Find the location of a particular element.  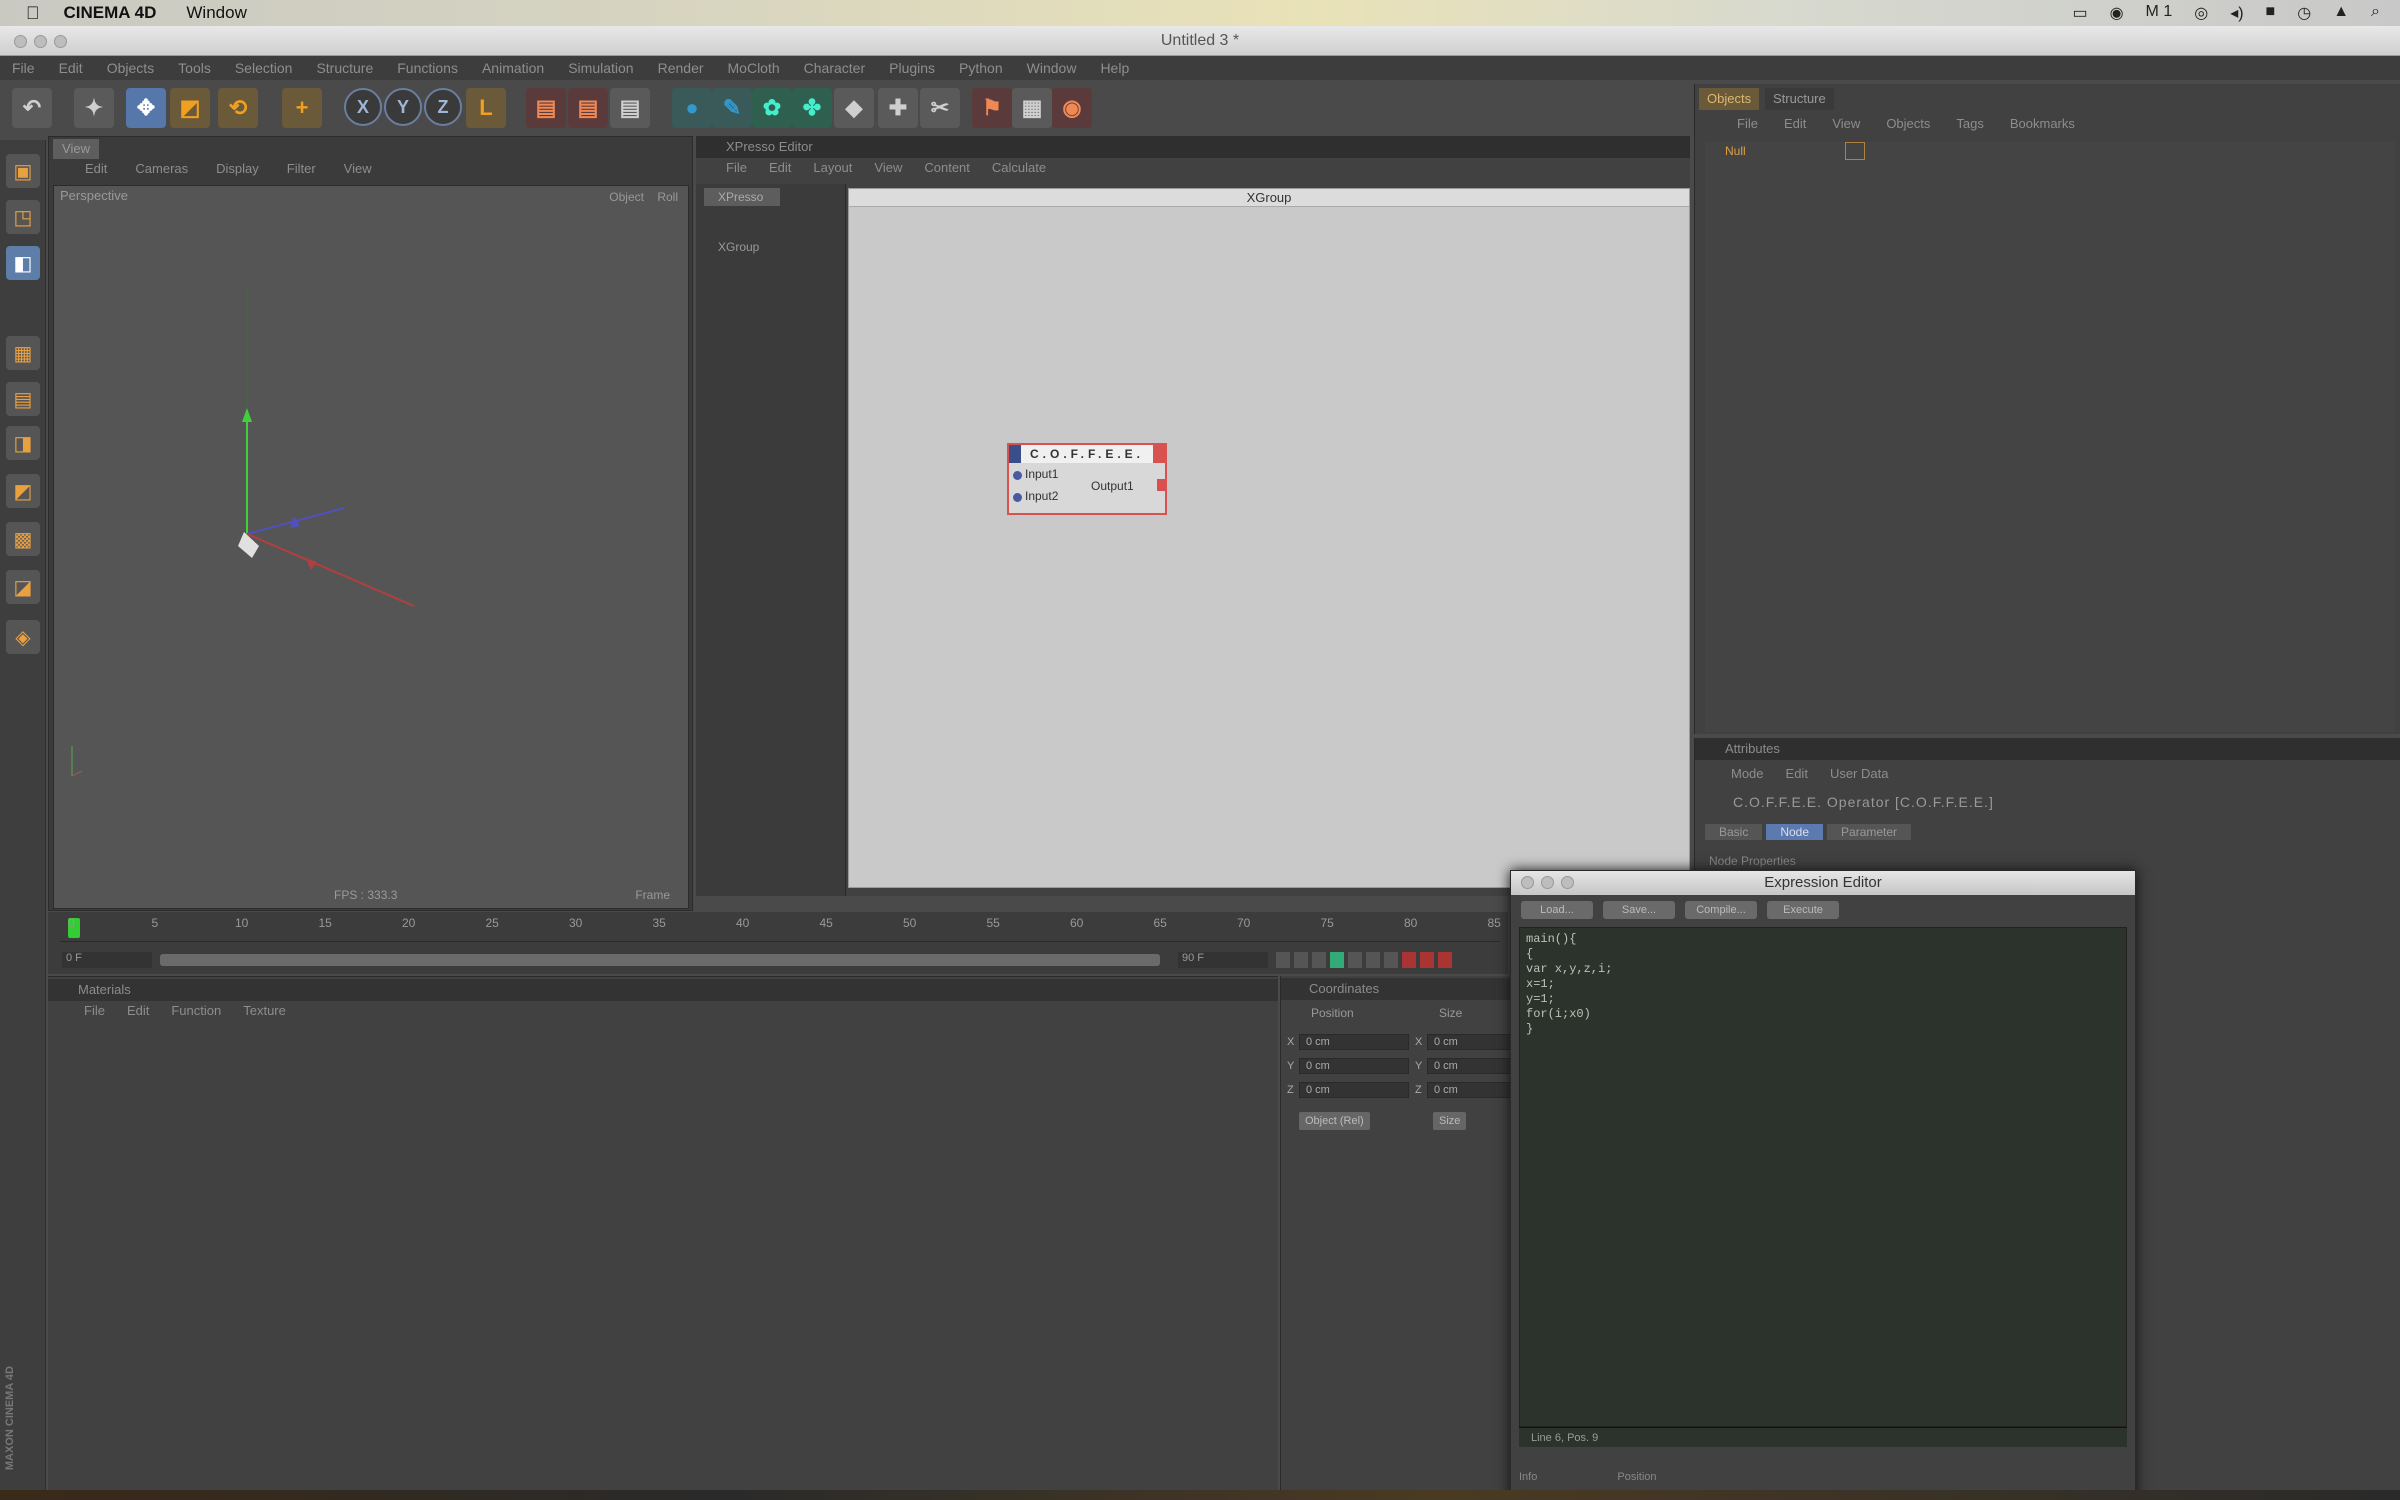

auto-key-icon is located at coordinates (1427, 960).